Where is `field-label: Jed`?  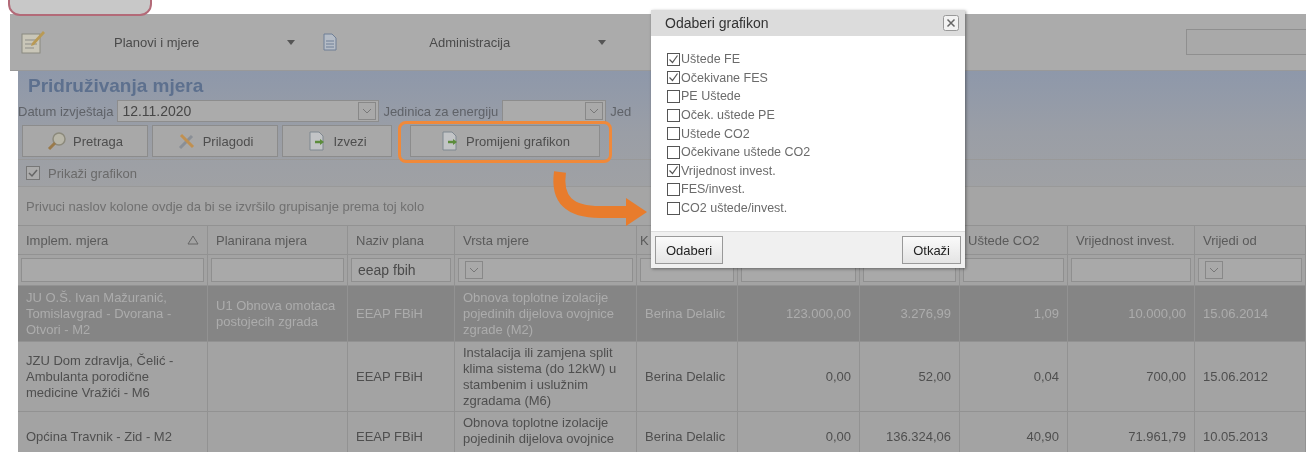
field-label: Jed is located at coordinates (621, 111).